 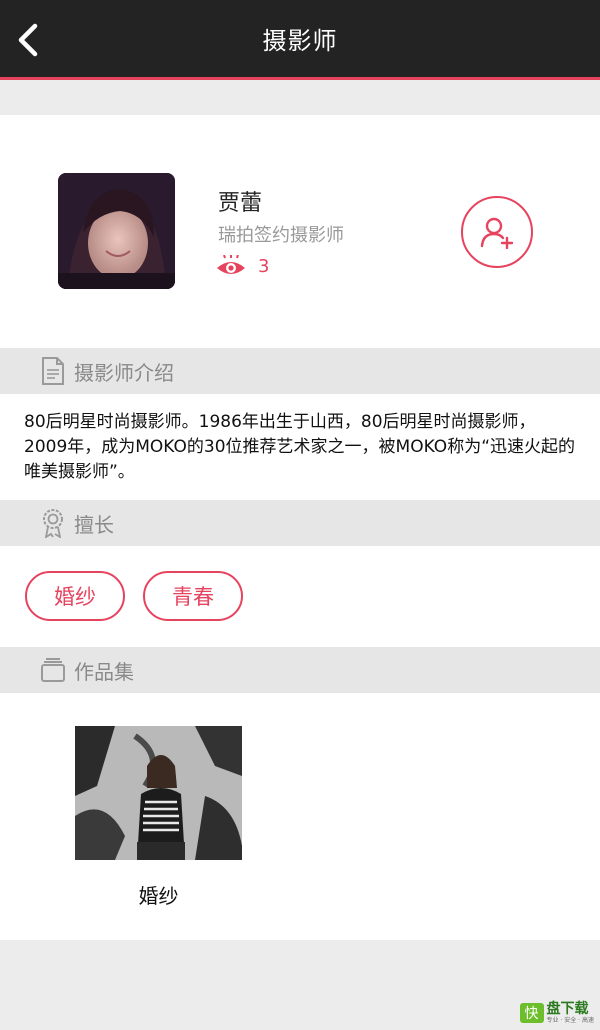 What do you see at coordinates (104, 671) in the screenshot?
I see `portfolio-section-label: 作品集` at bounding box center [104, 671].